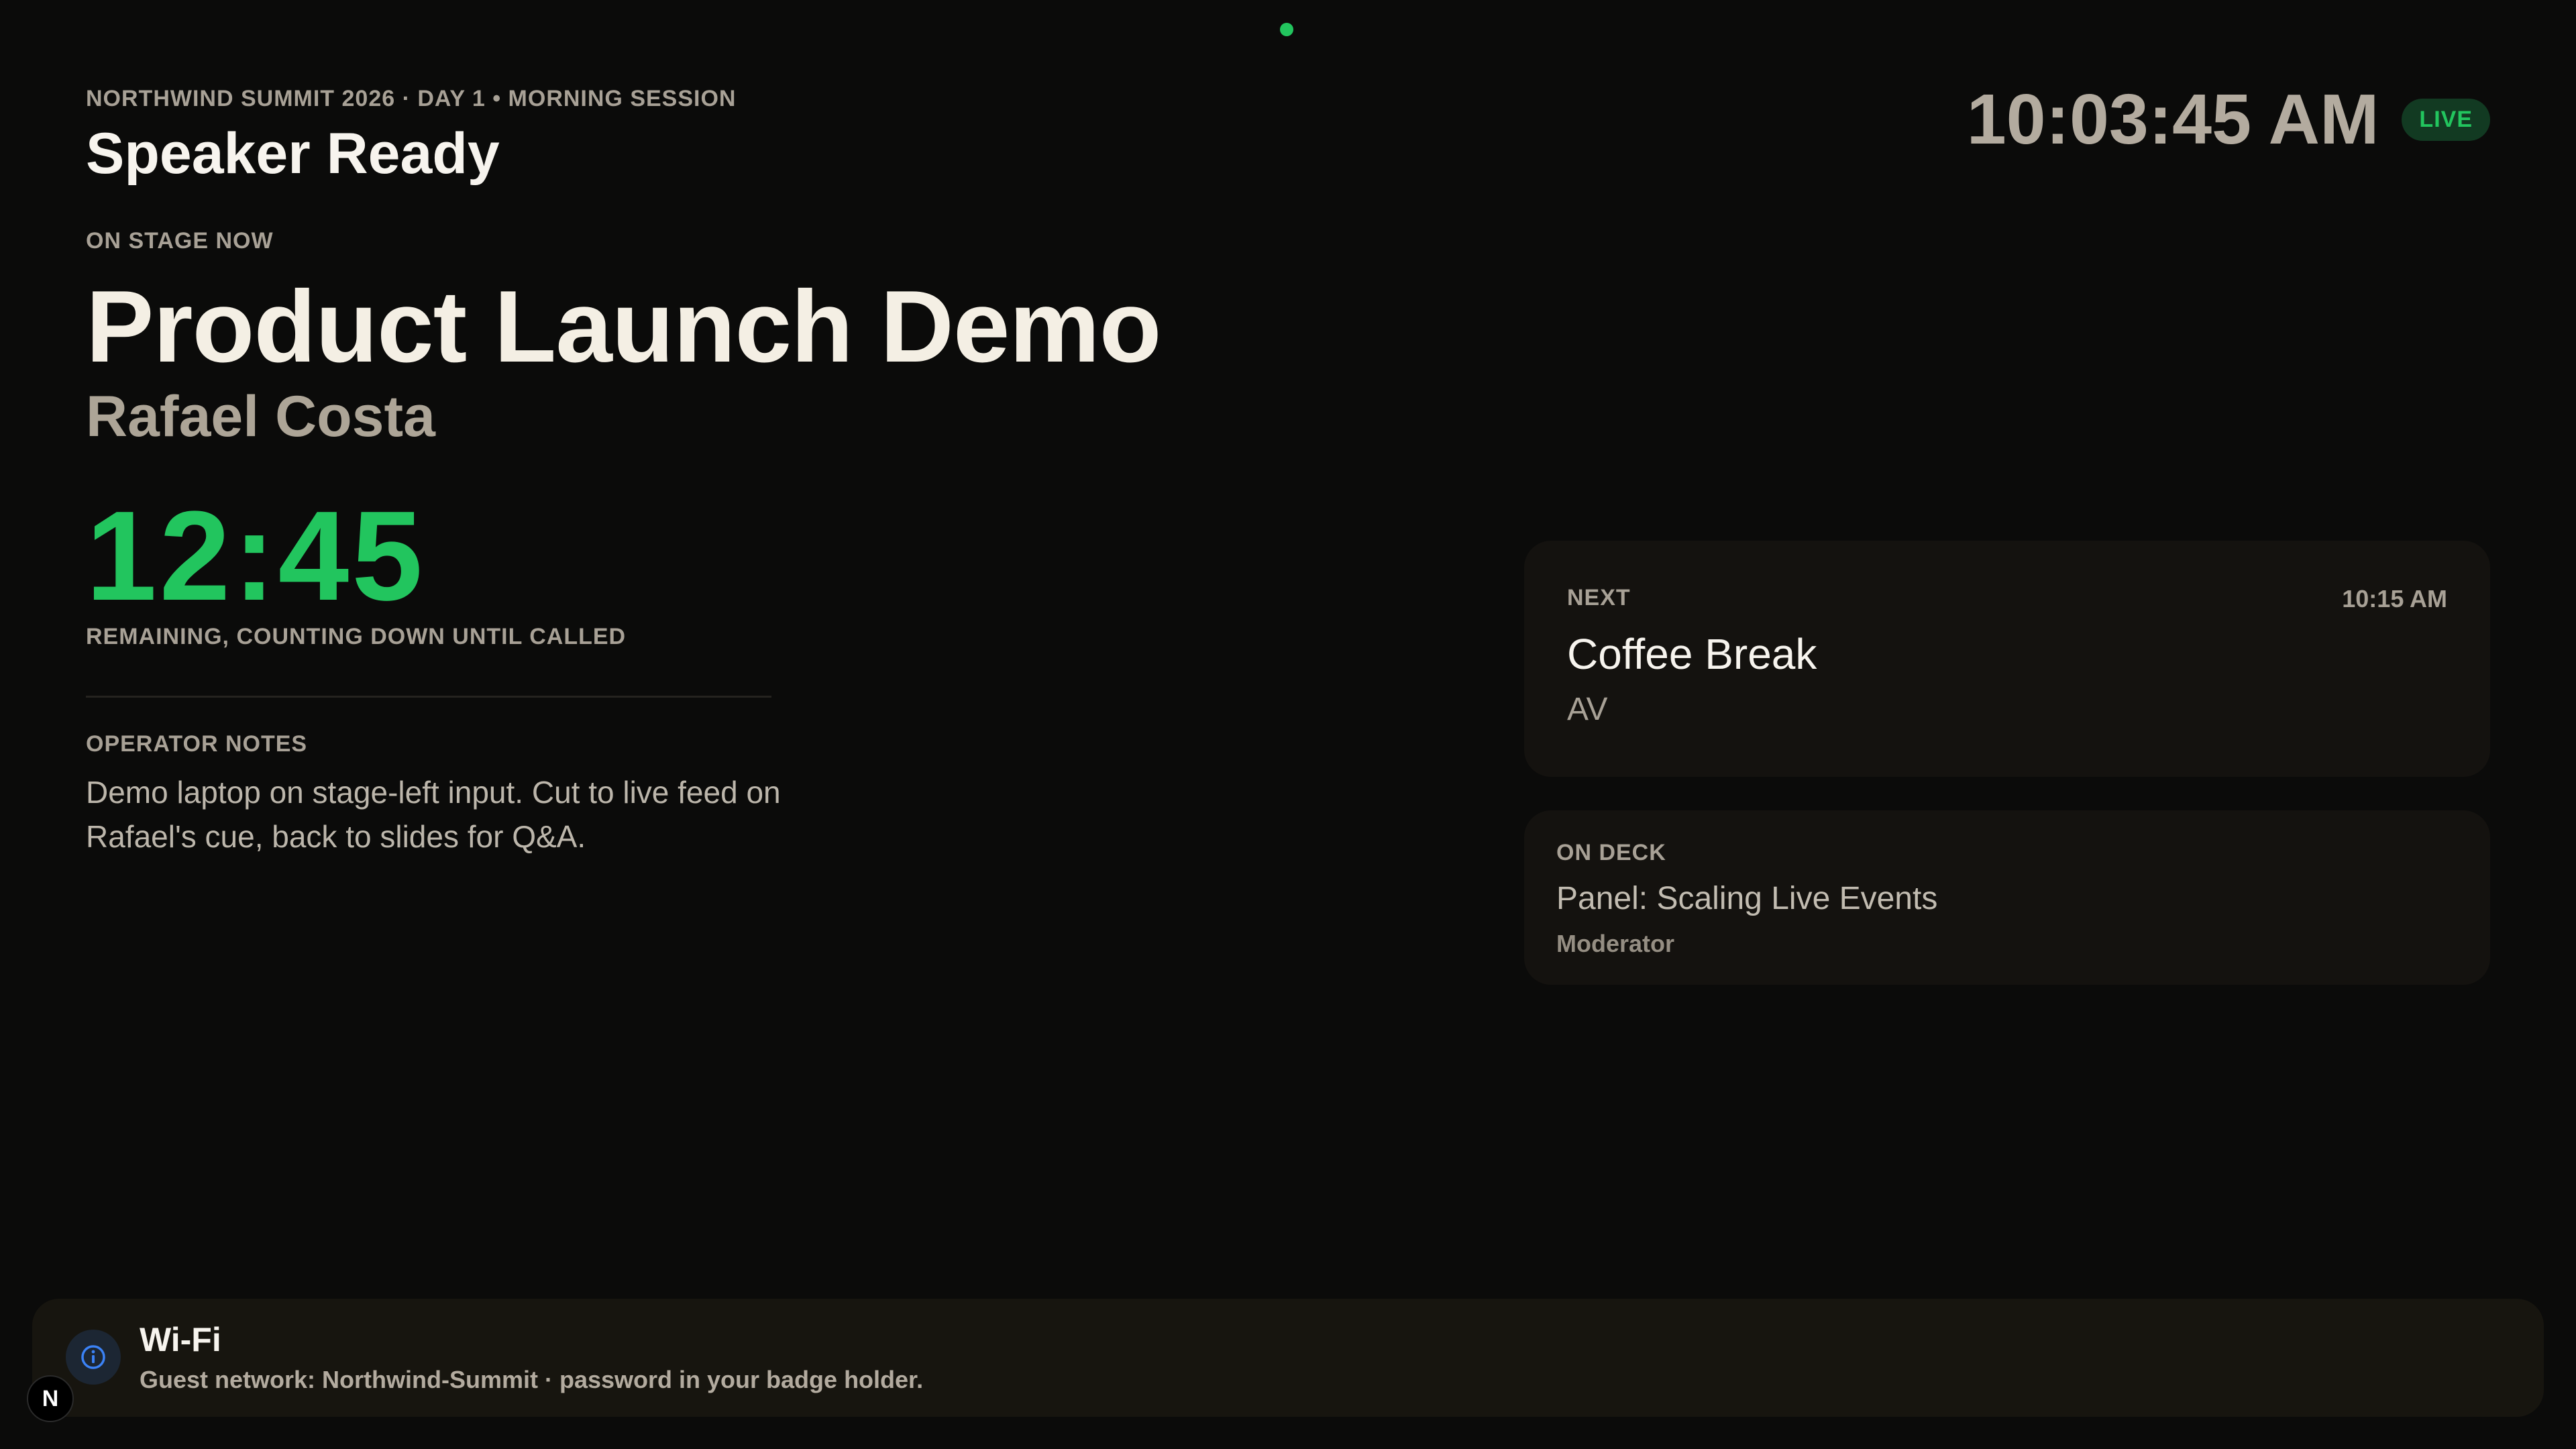 This screenshot has width=2576, height=1449. I want to click on current-session-title: Product Launch Demo, so click(623, 327).